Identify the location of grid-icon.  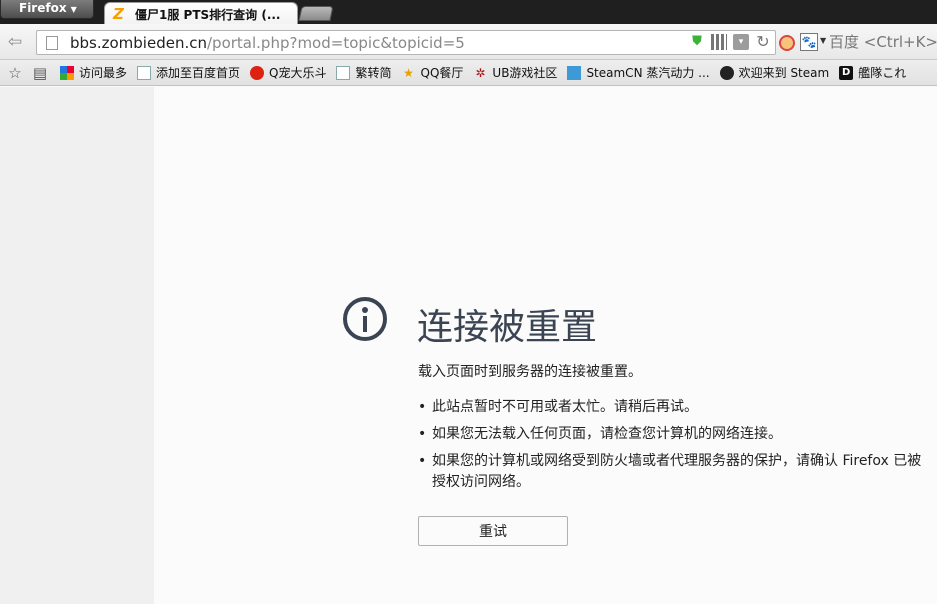
(67, 72).